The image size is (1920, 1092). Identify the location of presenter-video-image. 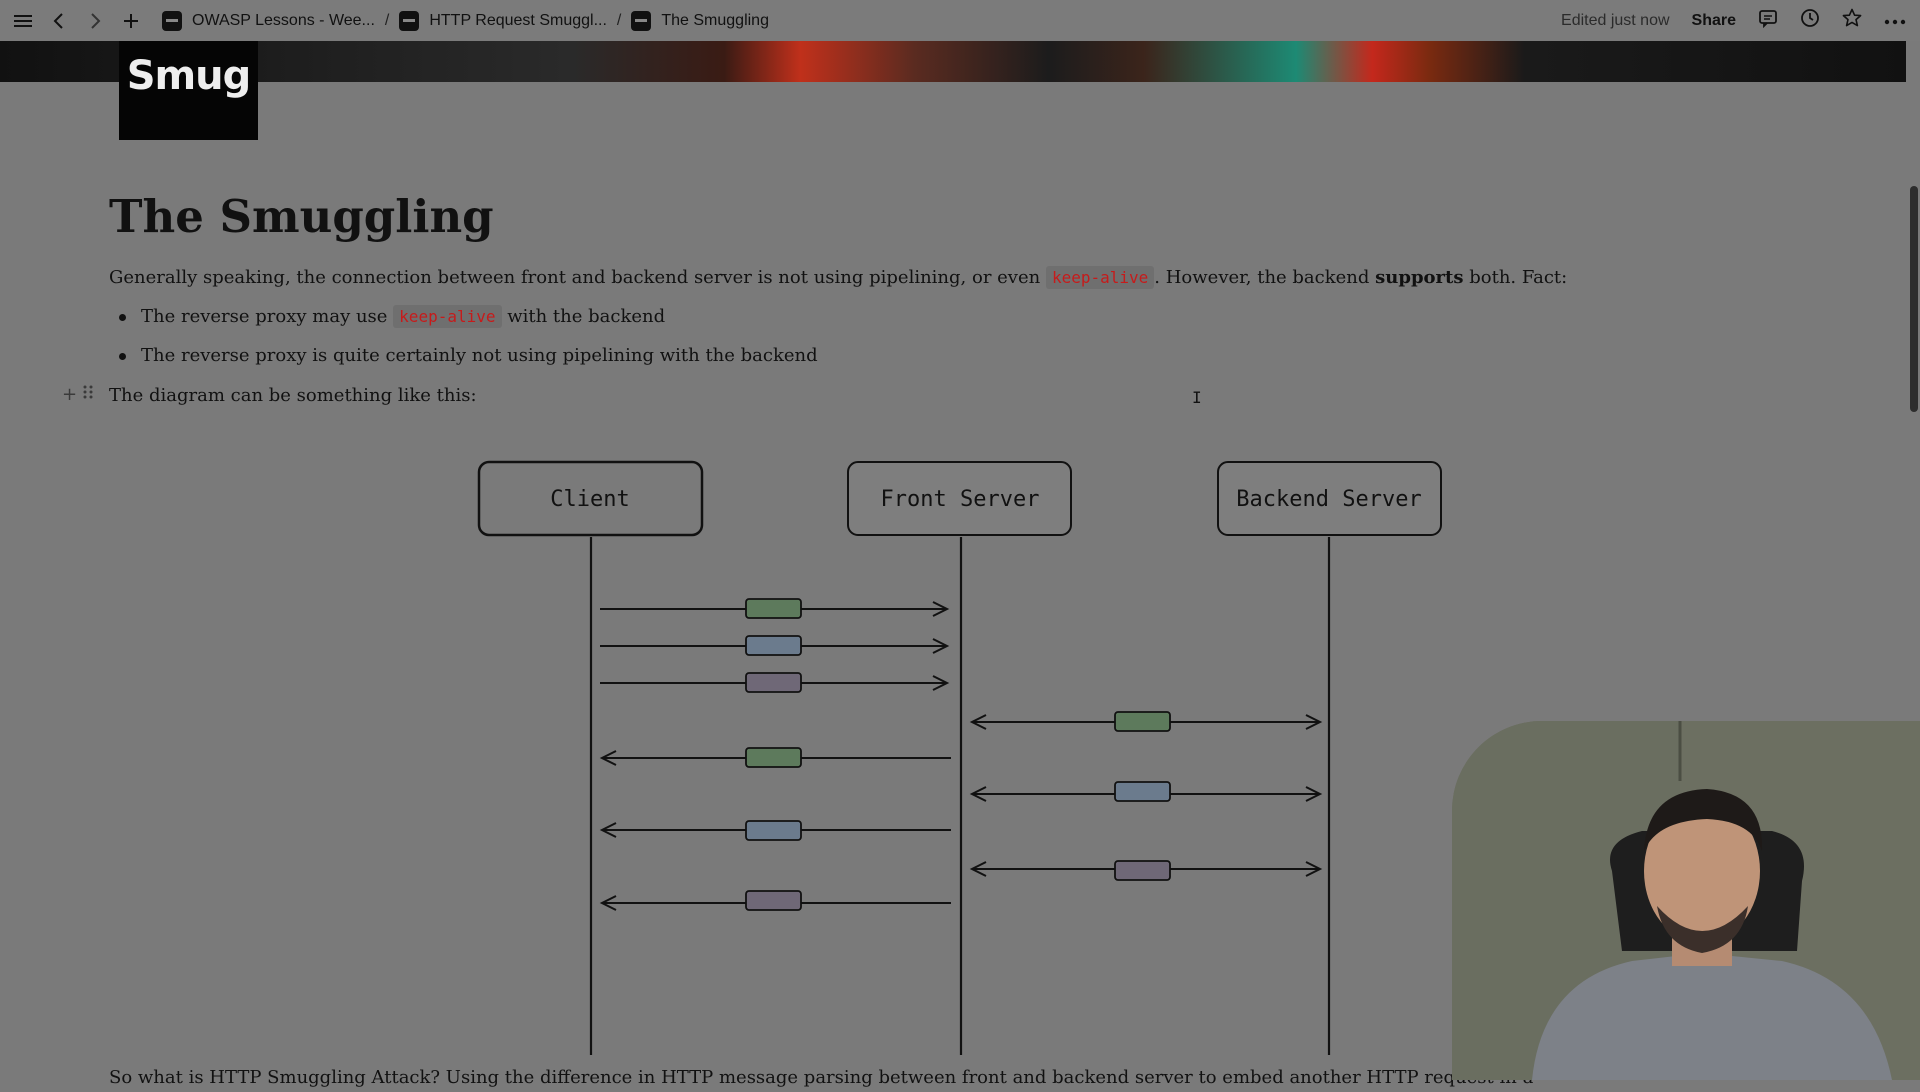
(1686, 900).